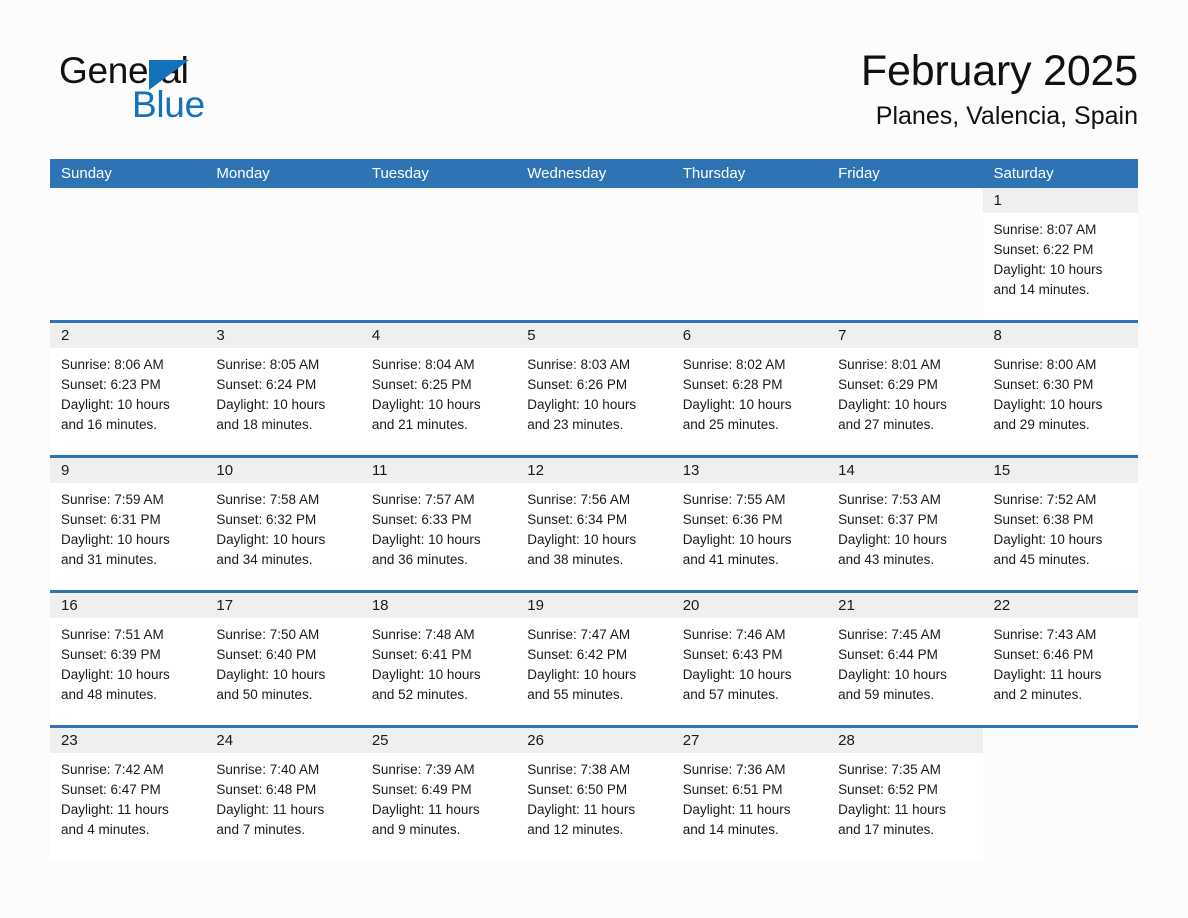 Image resolution: width=1188 pixels, height=918 pixels. What do you see at coordinates (1047, 684) in the screenshot?
I see `daylight-text: Daylight: 11 hours and 2 minutes.` at bounding box center [1047, 684].